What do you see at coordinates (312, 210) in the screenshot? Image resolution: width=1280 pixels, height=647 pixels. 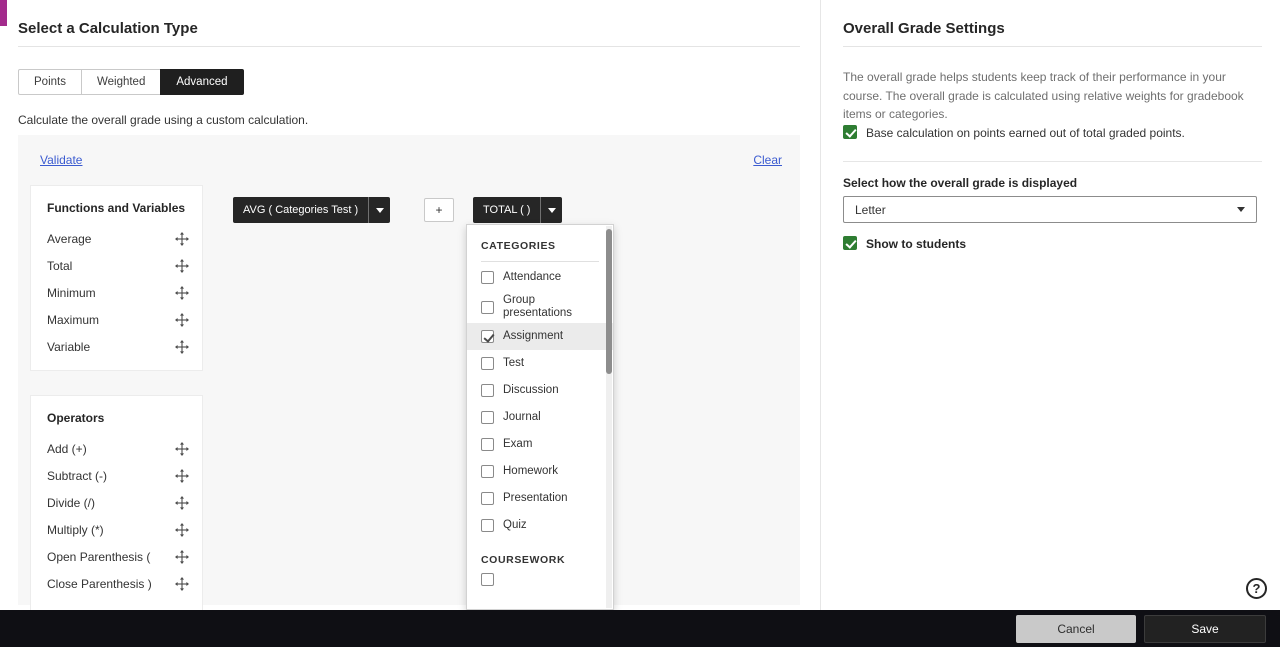 I see `avg-categories-chip: AVG ( Categories Test )` at bounding box center [312, 210].